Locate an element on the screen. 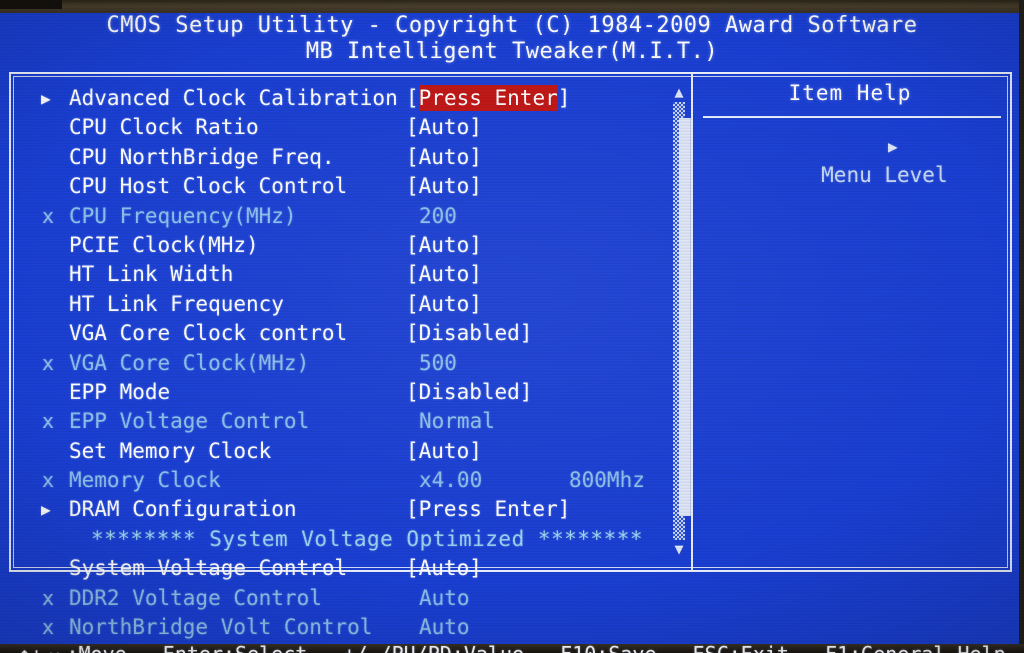 The image size is (1024, 653). setting-label: DRAM Configuration is located at coordinates (183, 509).